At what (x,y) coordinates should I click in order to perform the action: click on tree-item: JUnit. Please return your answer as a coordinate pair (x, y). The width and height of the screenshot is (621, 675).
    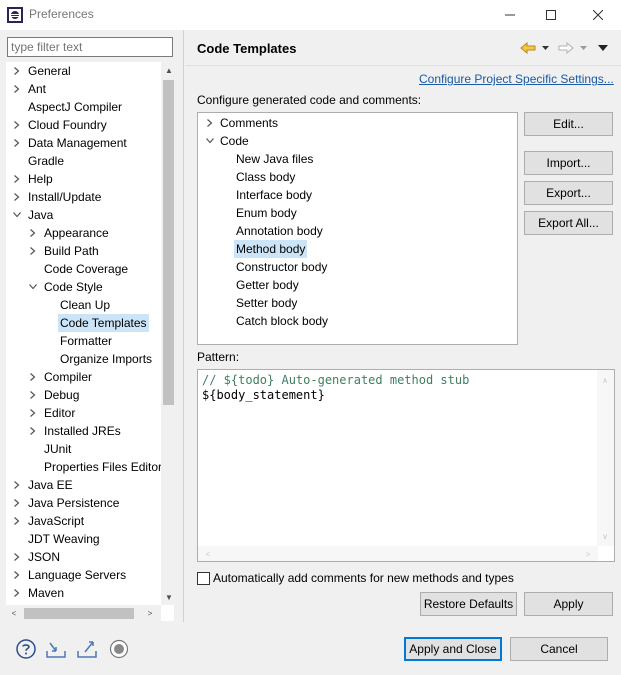
    Looking at the image, I should click on (83, 449).